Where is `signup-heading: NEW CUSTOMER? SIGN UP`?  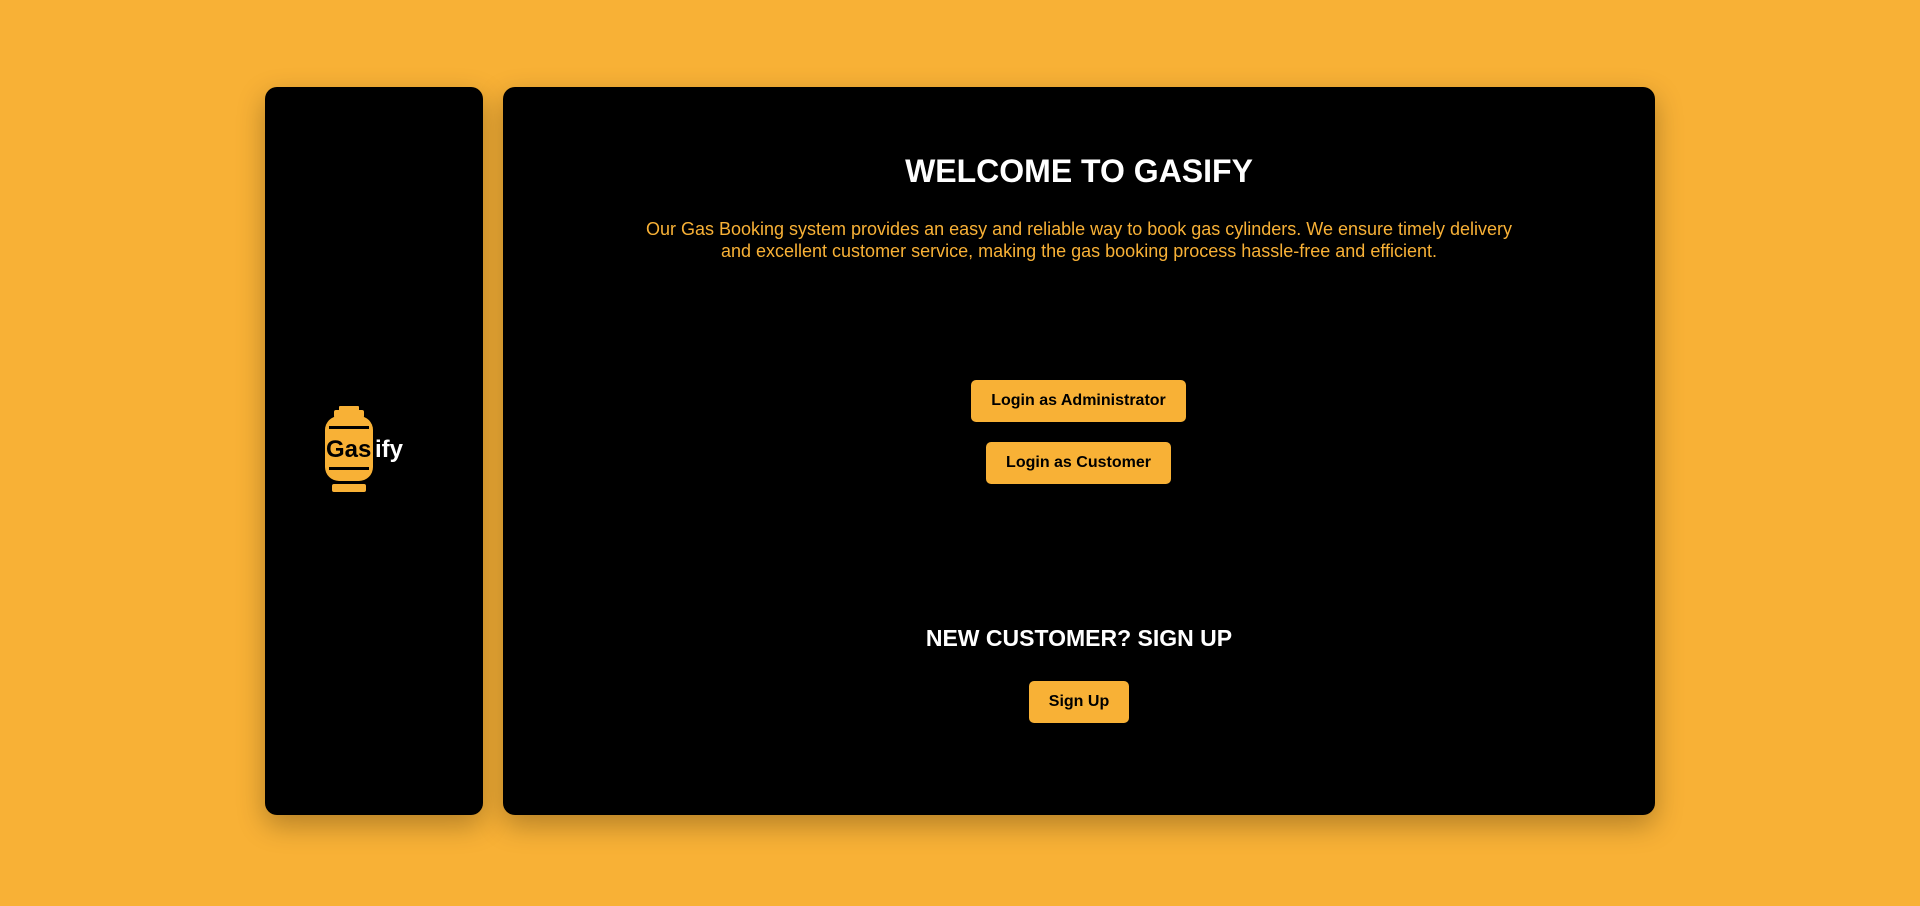
signup-heading: NEW CUSTOMER? SIGN UP is located at coordinates (1079, 638).